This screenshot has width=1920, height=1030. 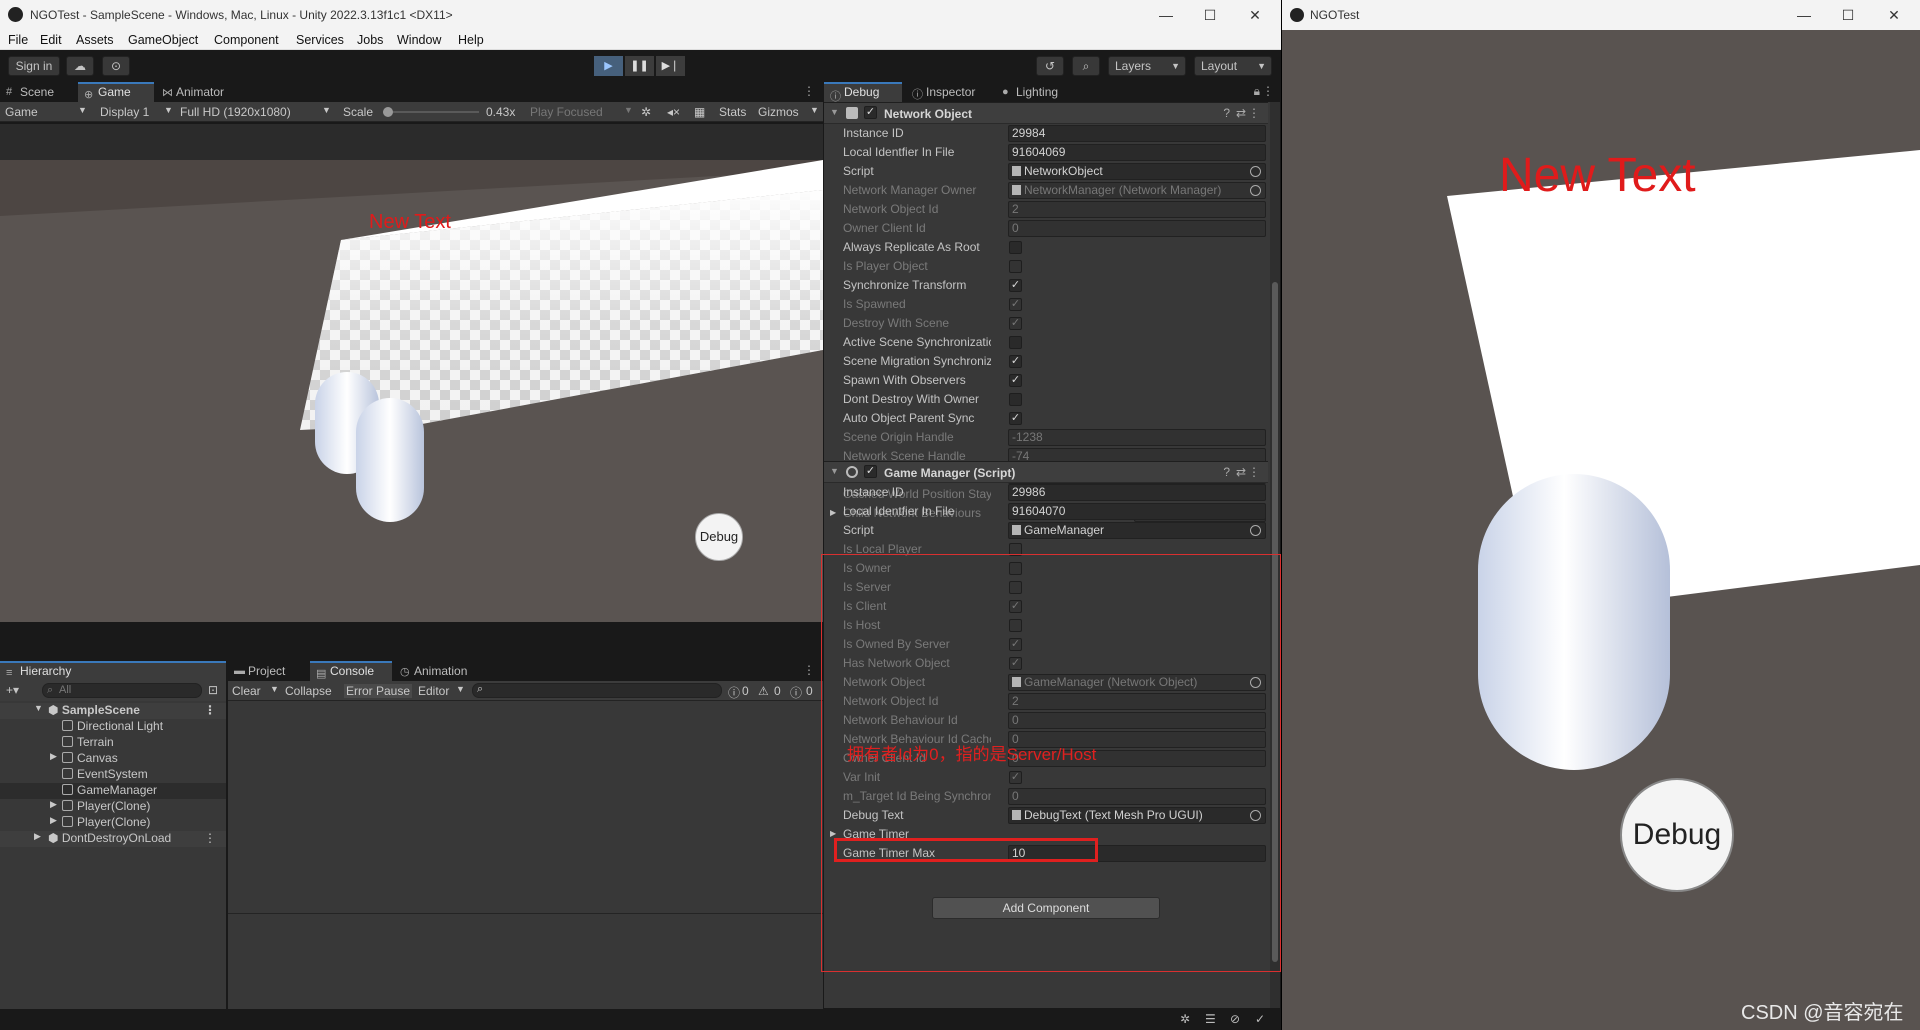 I want to click on hierarchy-item-eventsystem: EventSystem, so click(x=113, y=775).